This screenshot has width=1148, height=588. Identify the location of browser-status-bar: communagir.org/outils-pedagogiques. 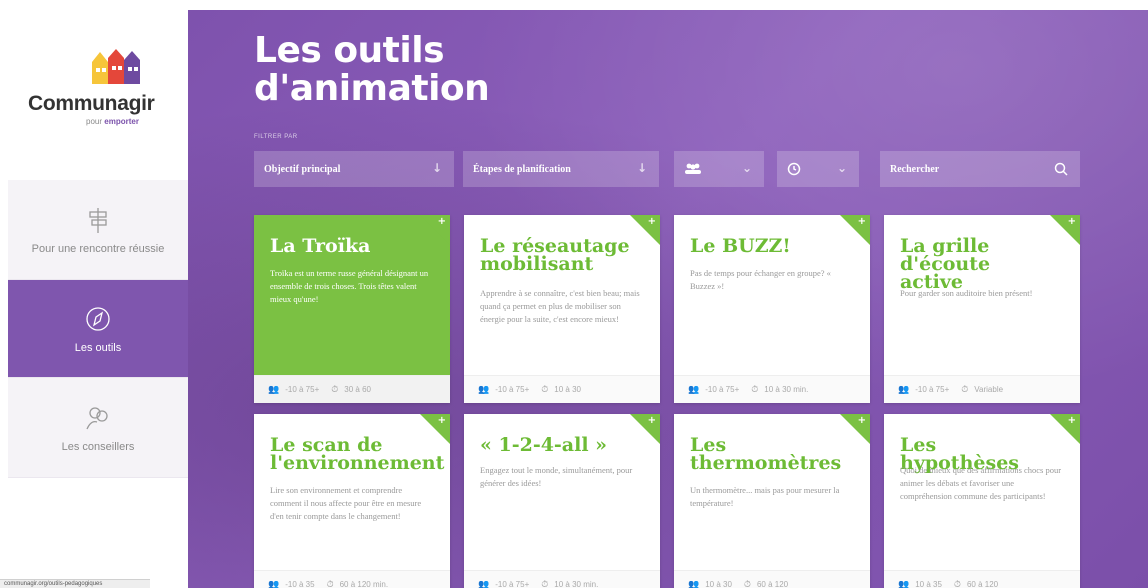
(75, 583).